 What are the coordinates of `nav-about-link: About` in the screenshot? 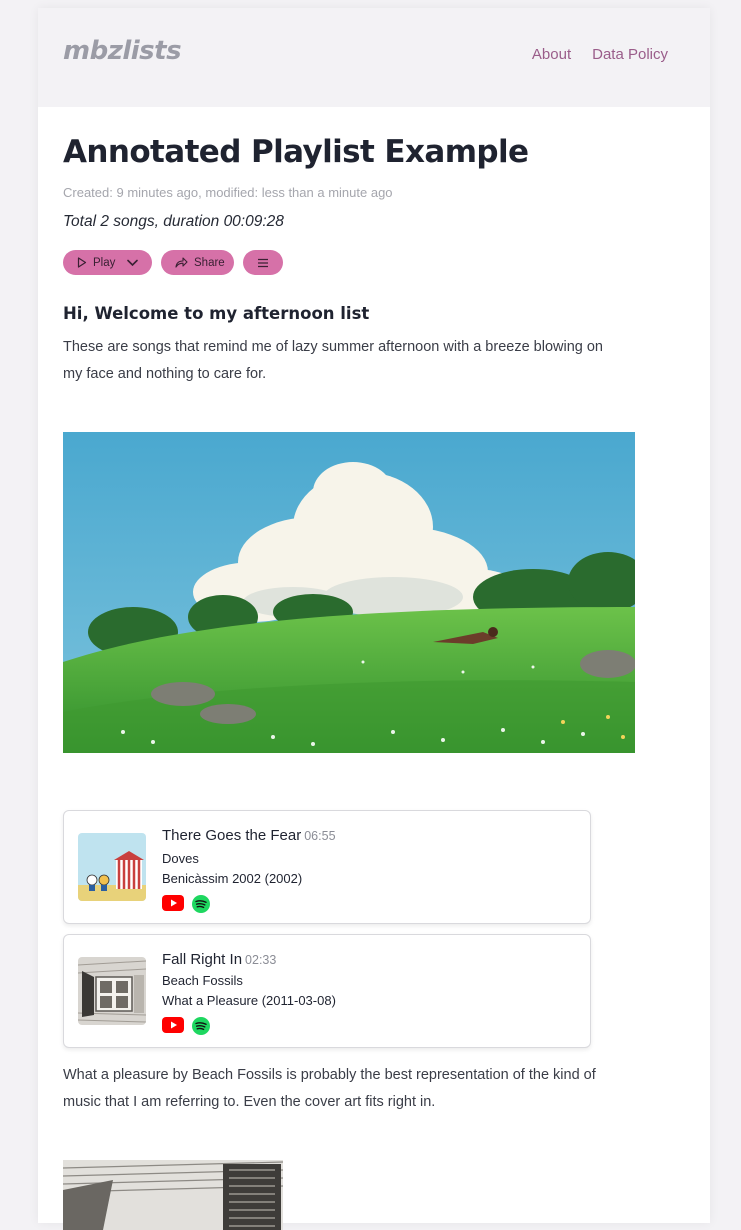 It's located at (551, 54).